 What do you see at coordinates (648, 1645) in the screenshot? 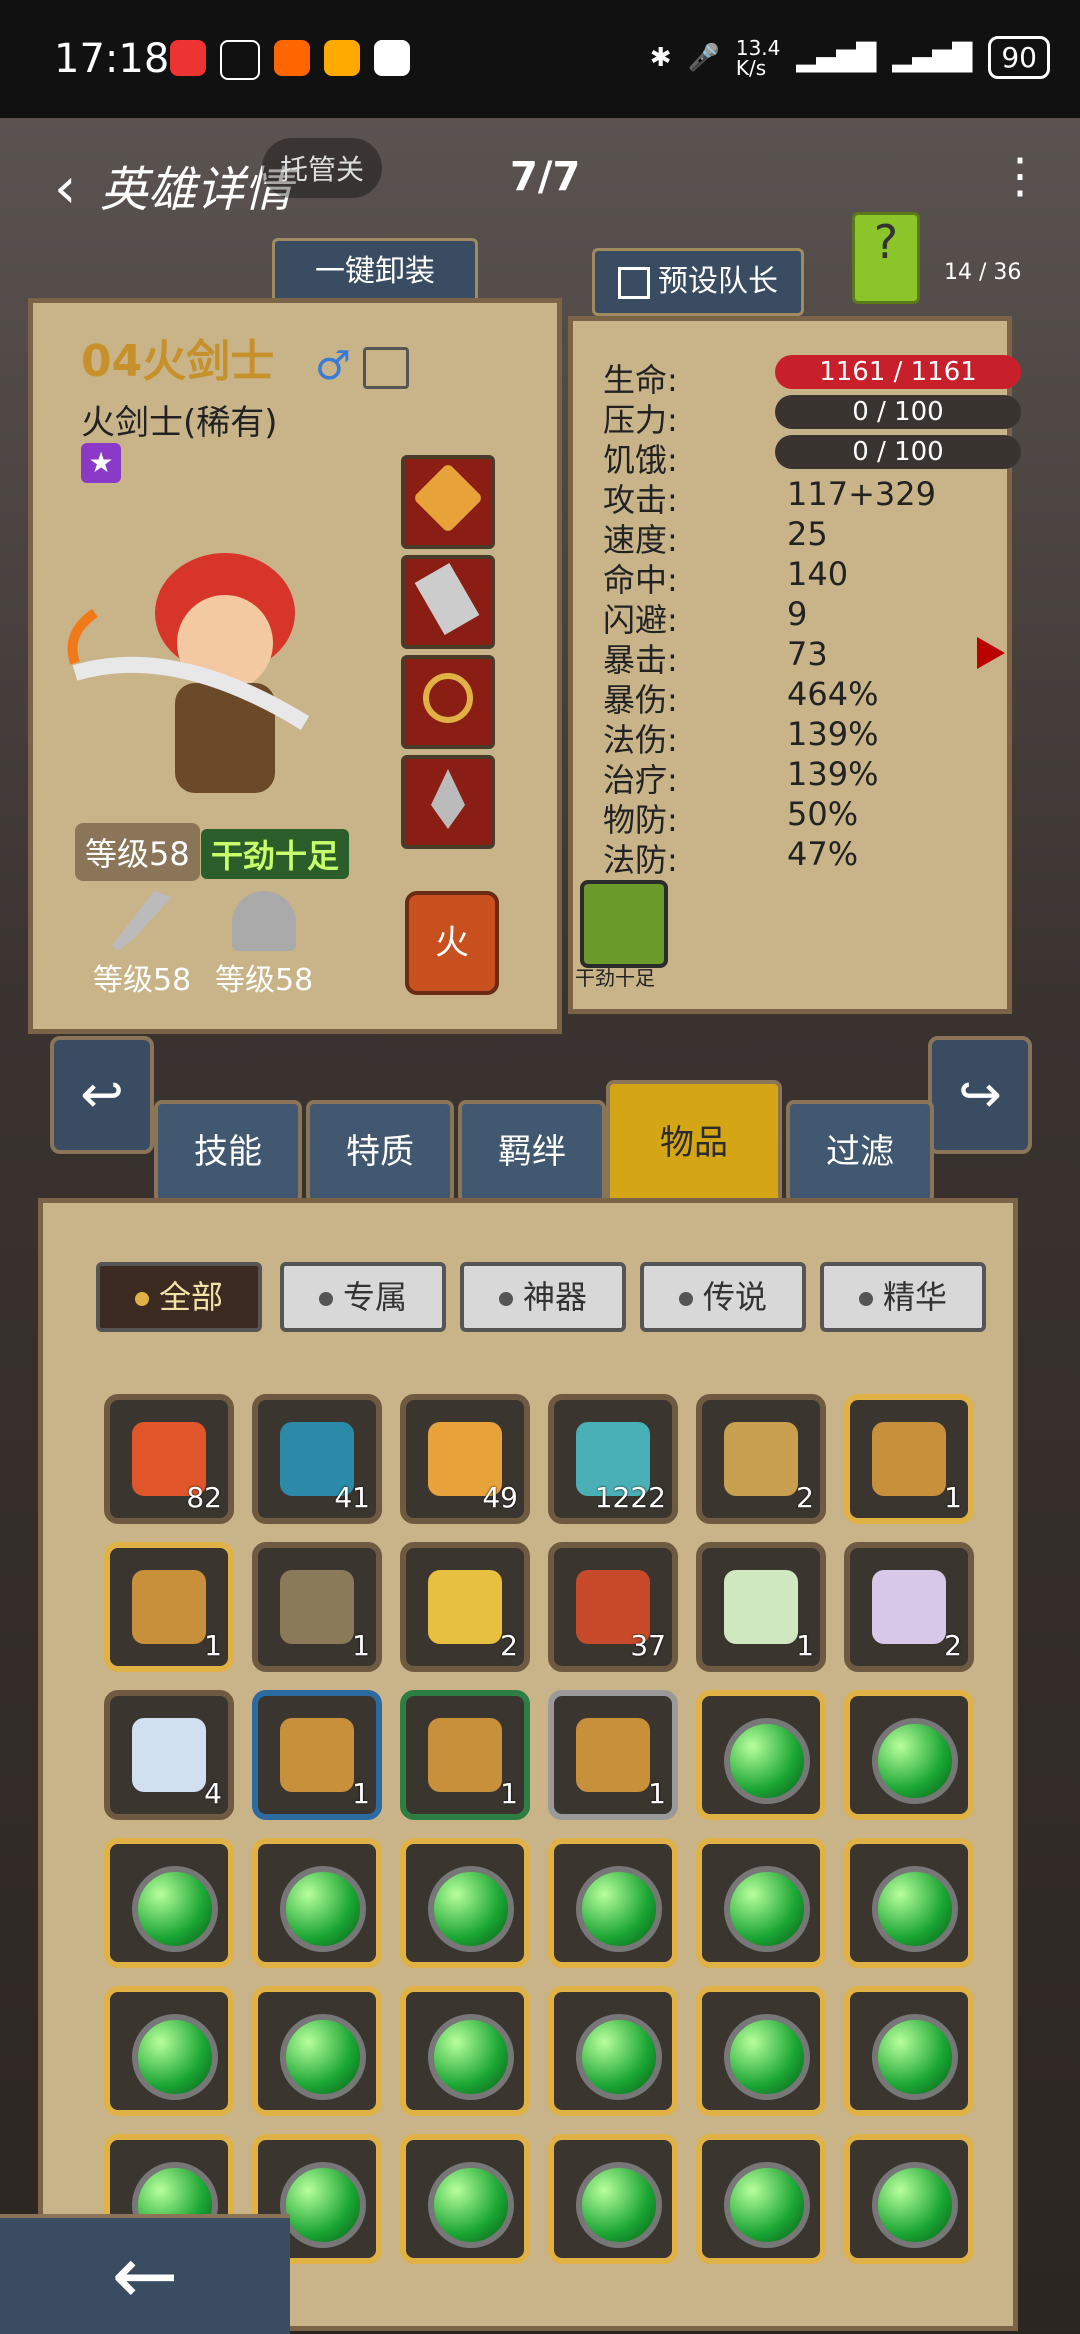
I see `item-quantity: 37` at bounding box center [648, 1645].